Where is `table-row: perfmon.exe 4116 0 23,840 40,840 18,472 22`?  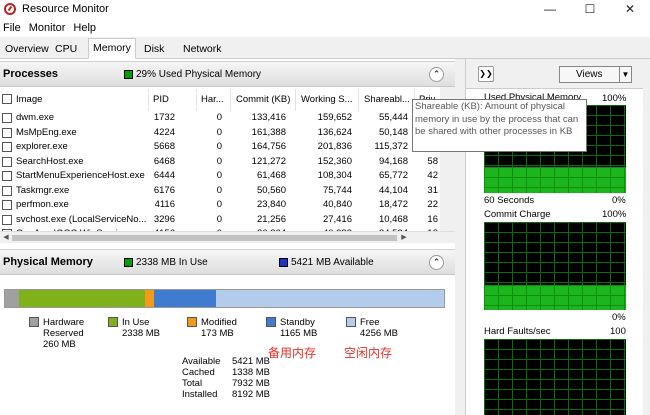 table-row: perfmon.exe 4116 0 23,840 40,840 18,472 22 is located at coordinates (220, 205).